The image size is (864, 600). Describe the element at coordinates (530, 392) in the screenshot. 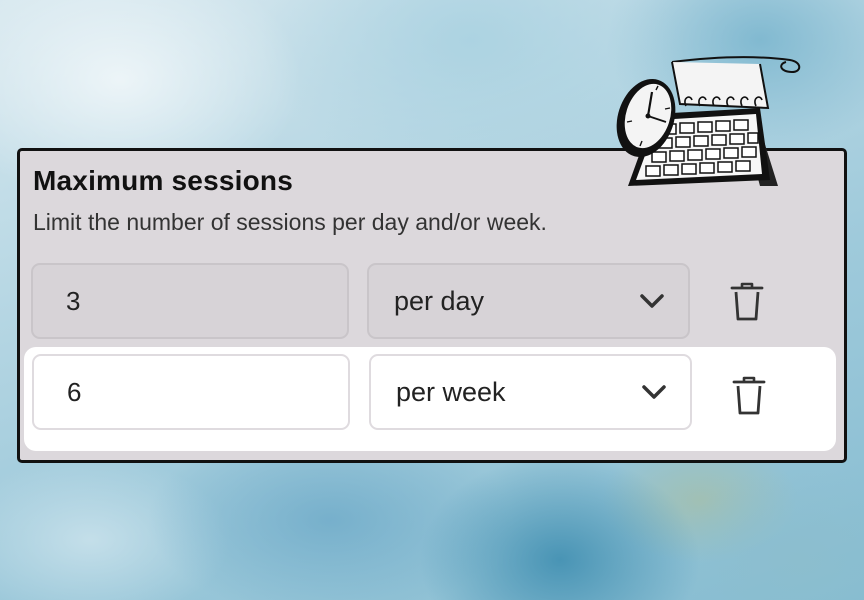

I see `period-select: per week` at that location.